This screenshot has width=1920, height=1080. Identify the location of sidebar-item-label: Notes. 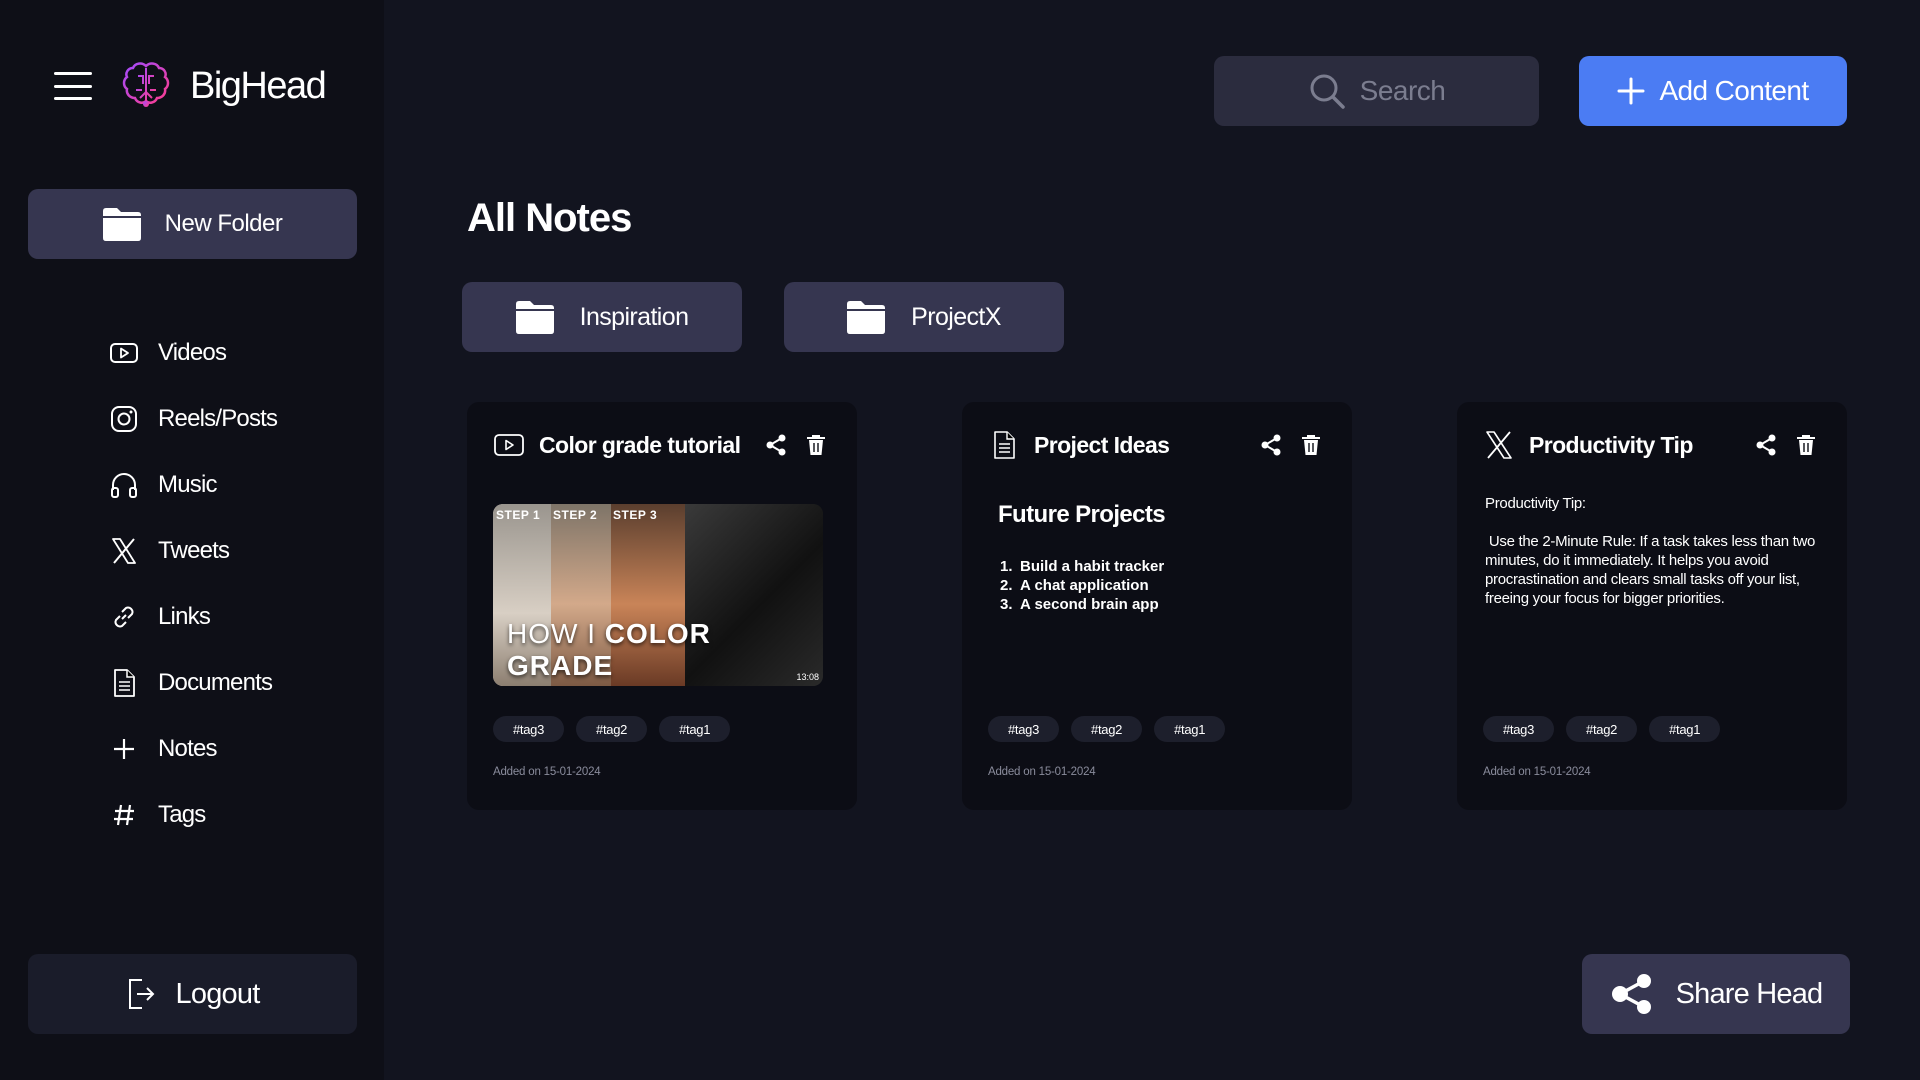
(187, 748).